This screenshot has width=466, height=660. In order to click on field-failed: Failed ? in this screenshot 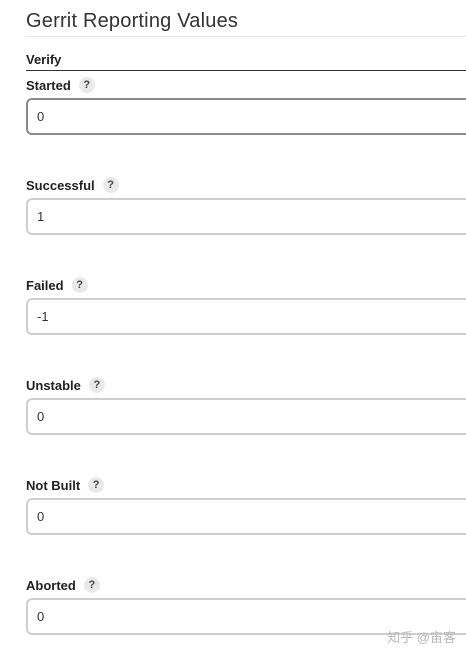, I will do `click(246, 305)`.